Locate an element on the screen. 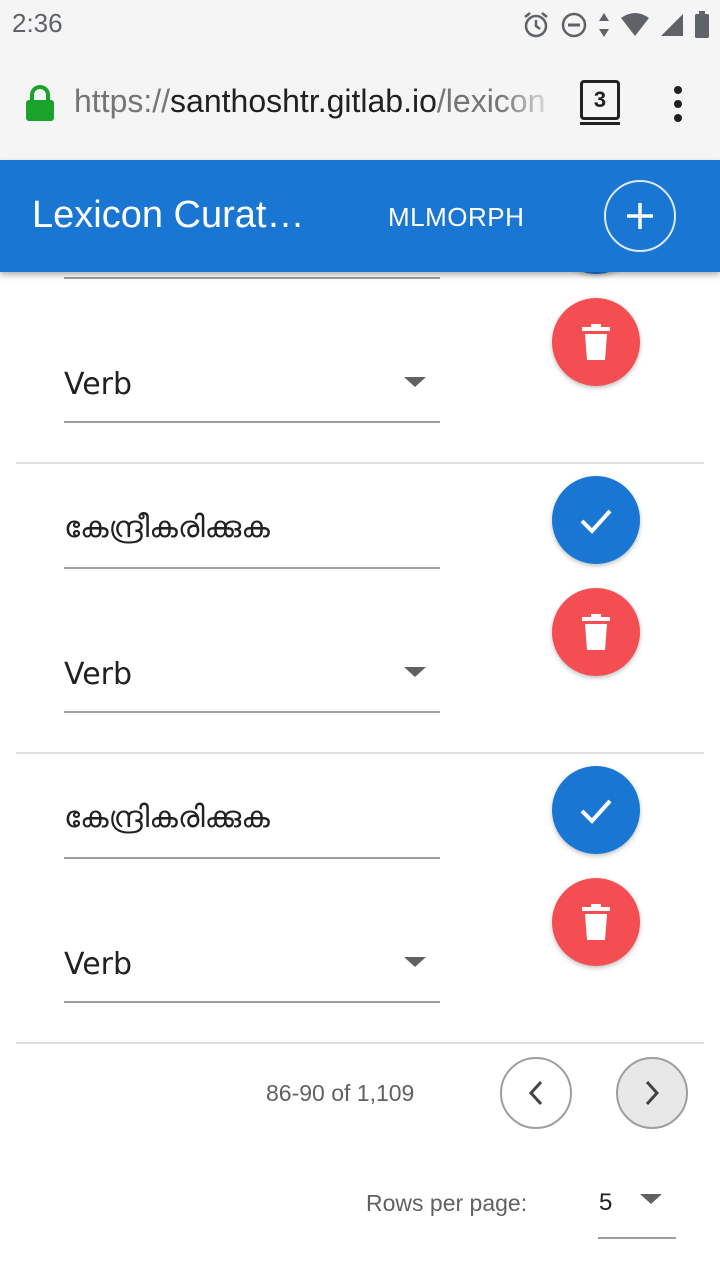 Image resolution: width=720 pixels, height=1280 pixels. lock-icon is located at coordinates (40, 103).